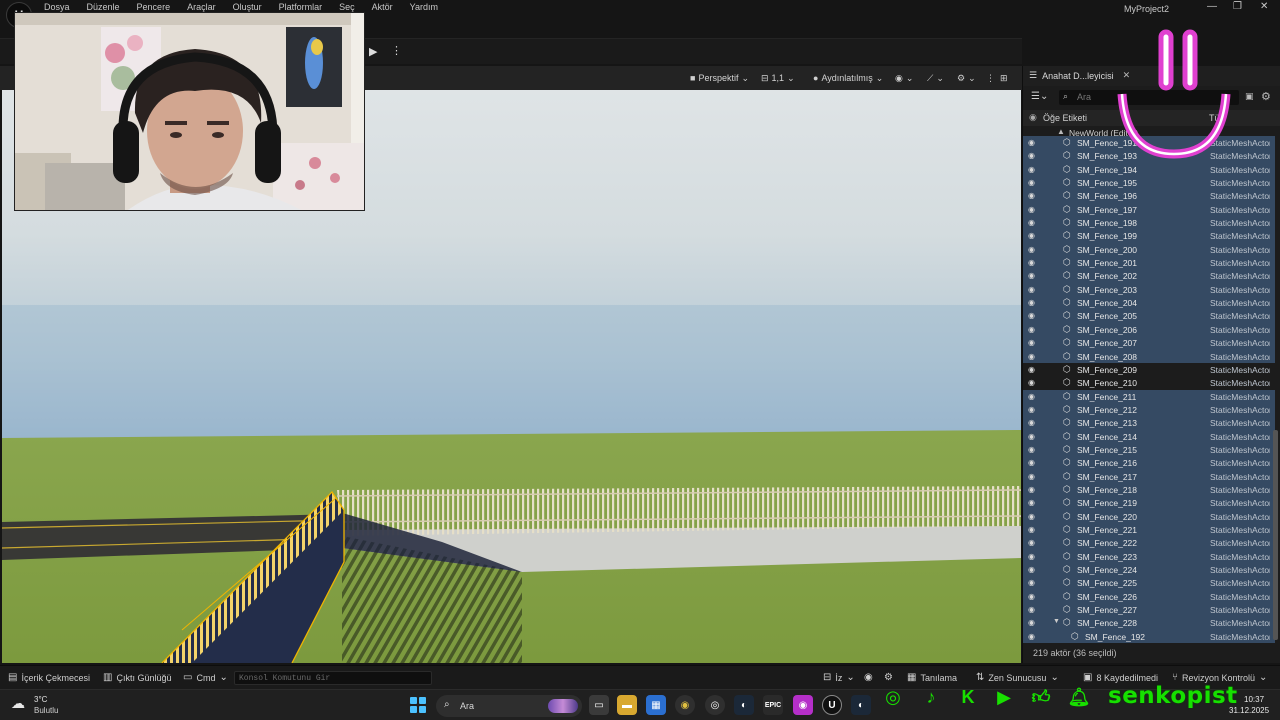 The width and height of the screenshot is (1280, 720). I want to click on outliner-row: ◉ ⬡ SM_Fence_217 StaticMeshActor, so click(1149, 476).